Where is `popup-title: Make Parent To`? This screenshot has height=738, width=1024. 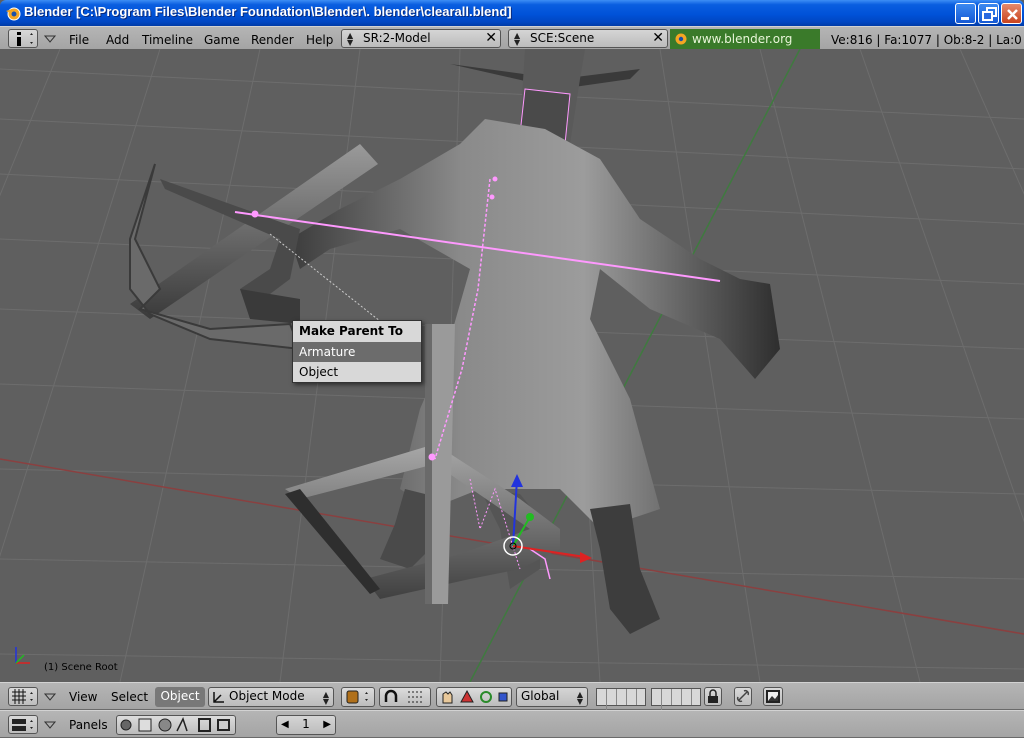 popup-title: Make Parent To is located at coordinates (351, 331).